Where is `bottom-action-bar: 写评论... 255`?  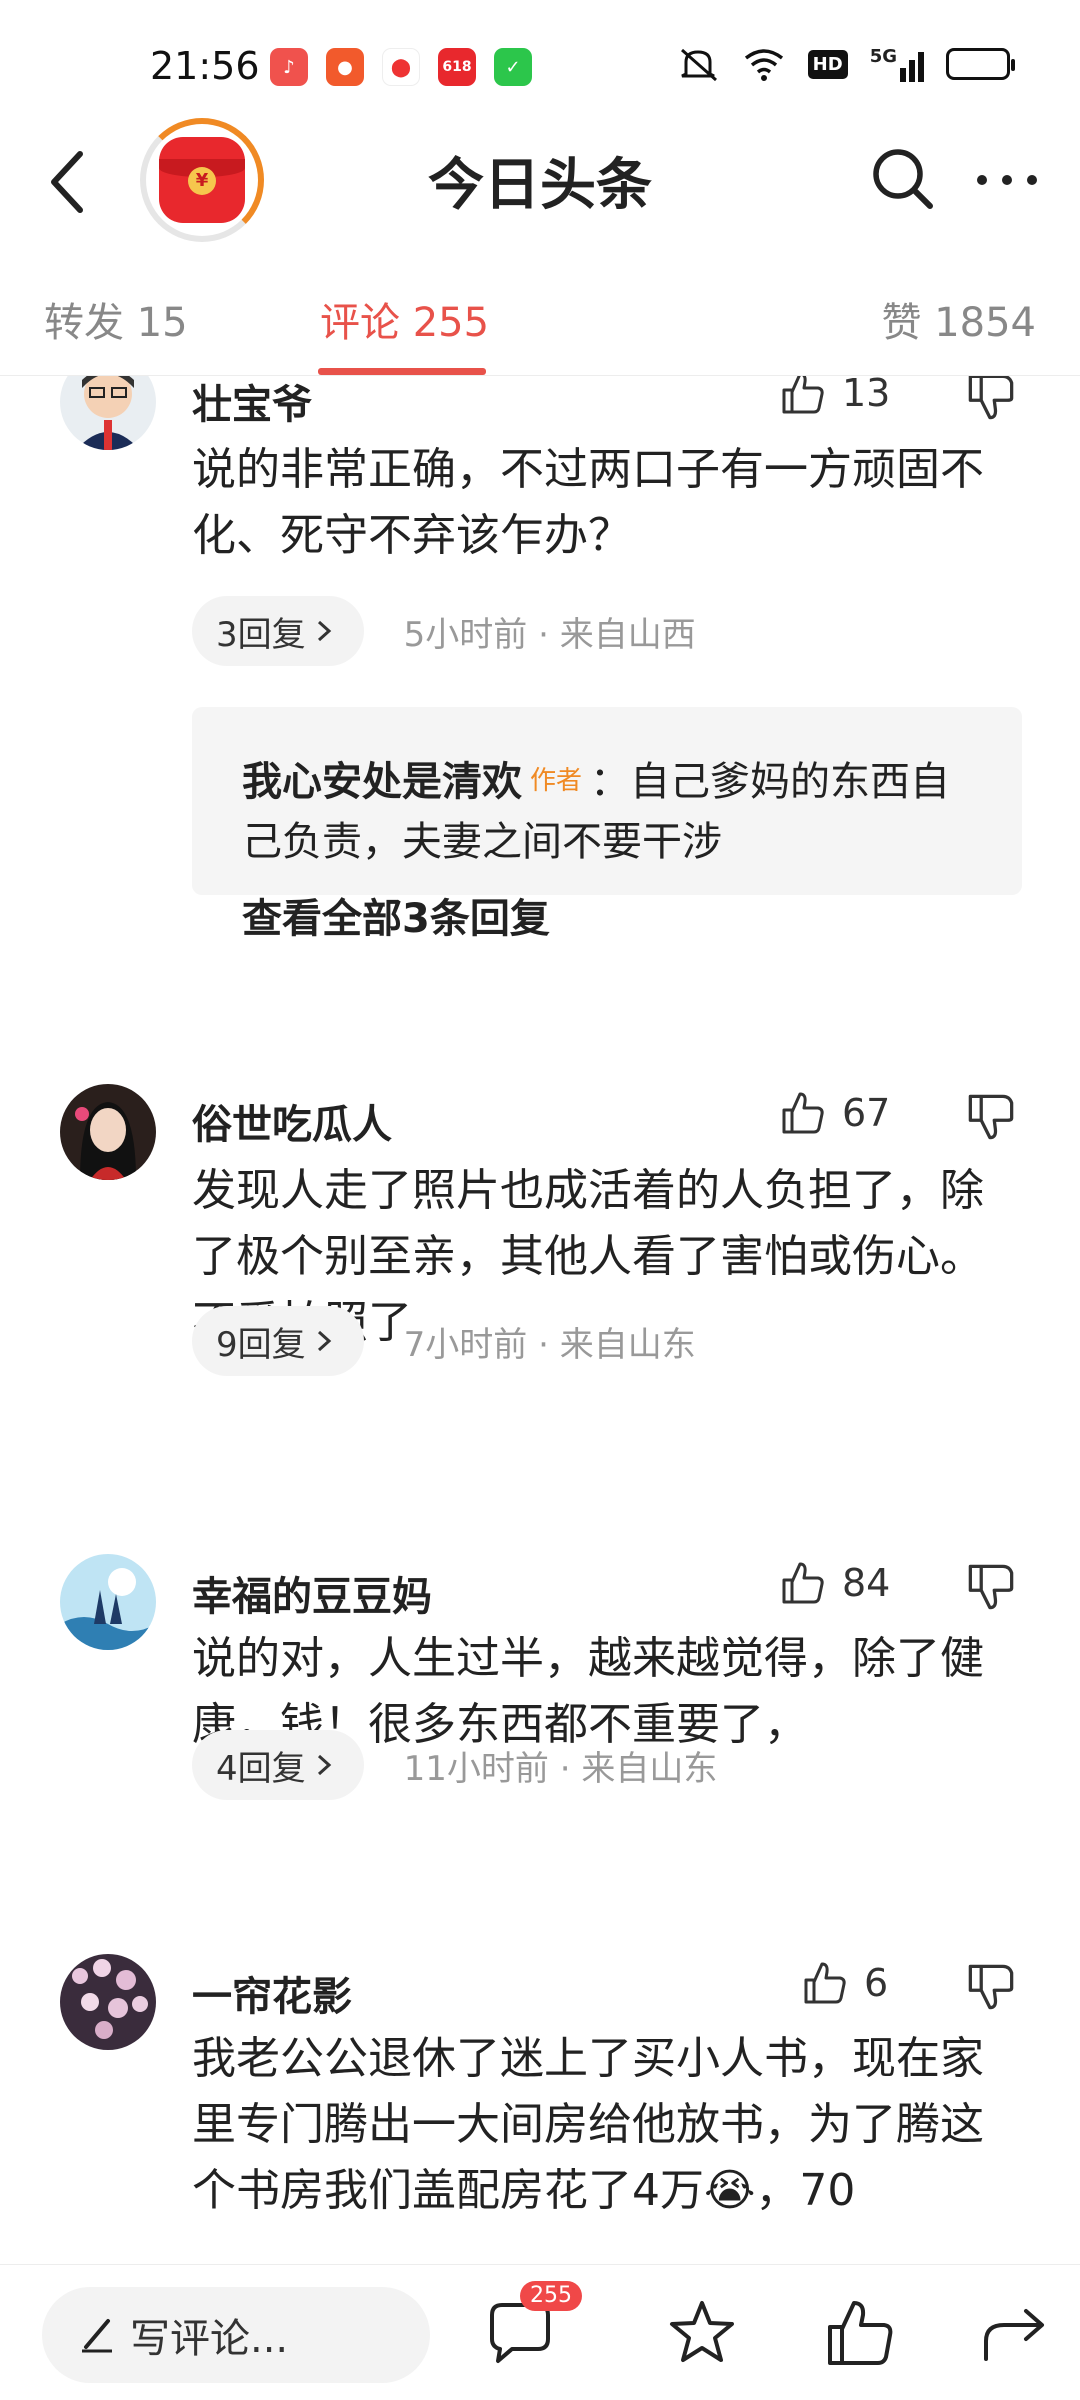 bottom-action-bar: 写评论... 255 is located at coordinates (540, 2332).